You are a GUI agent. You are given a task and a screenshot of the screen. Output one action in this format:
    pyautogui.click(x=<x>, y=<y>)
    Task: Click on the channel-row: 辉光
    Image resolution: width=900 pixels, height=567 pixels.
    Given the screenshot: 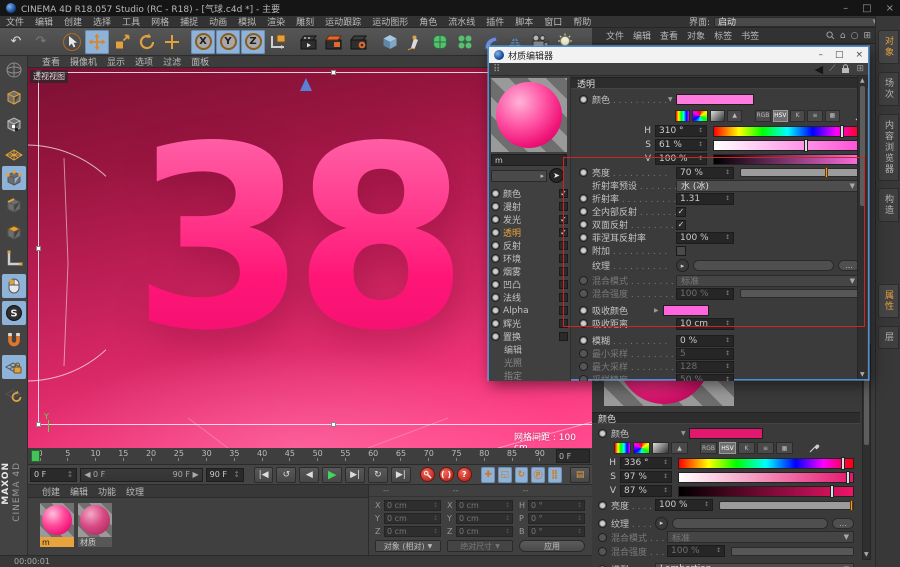 What is the action you would take?
    pyautogui.click(x=529, y=323)
    